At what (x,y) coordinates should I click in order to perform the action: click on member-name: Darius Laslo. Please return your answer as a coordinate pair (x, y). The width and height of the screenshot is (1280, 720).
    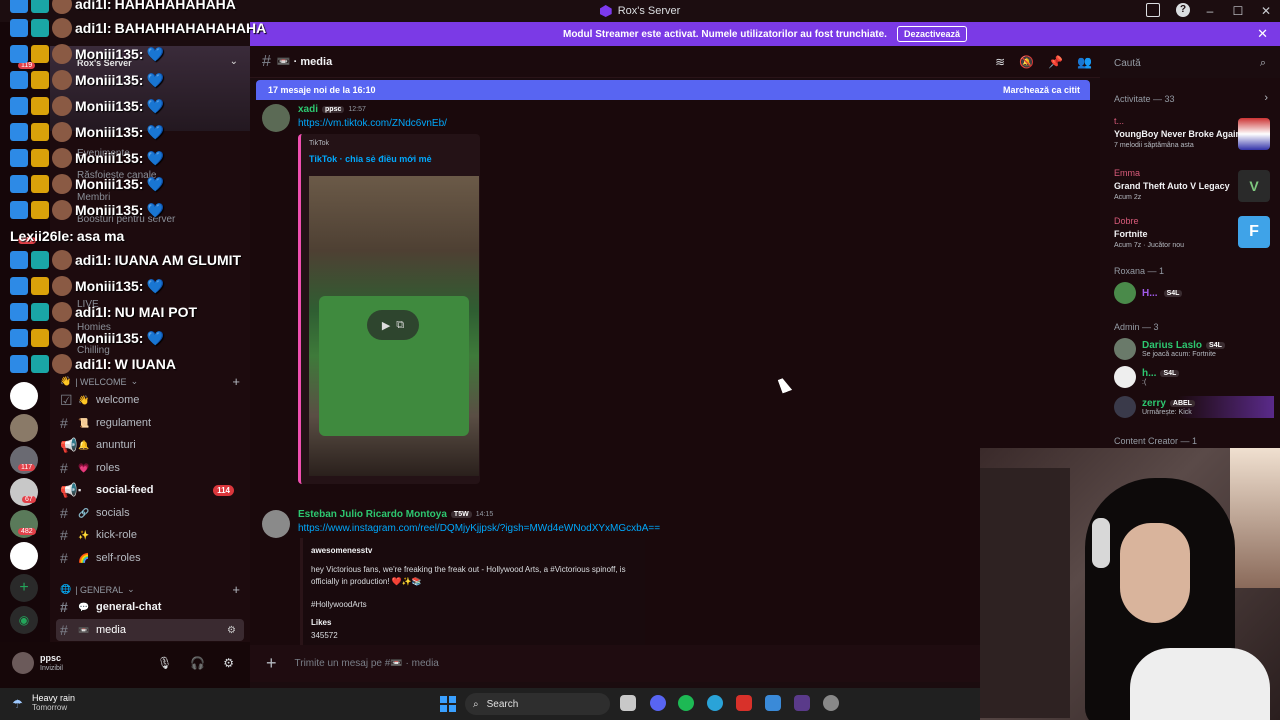
    Looking at the image, I should click on (1172, 345).